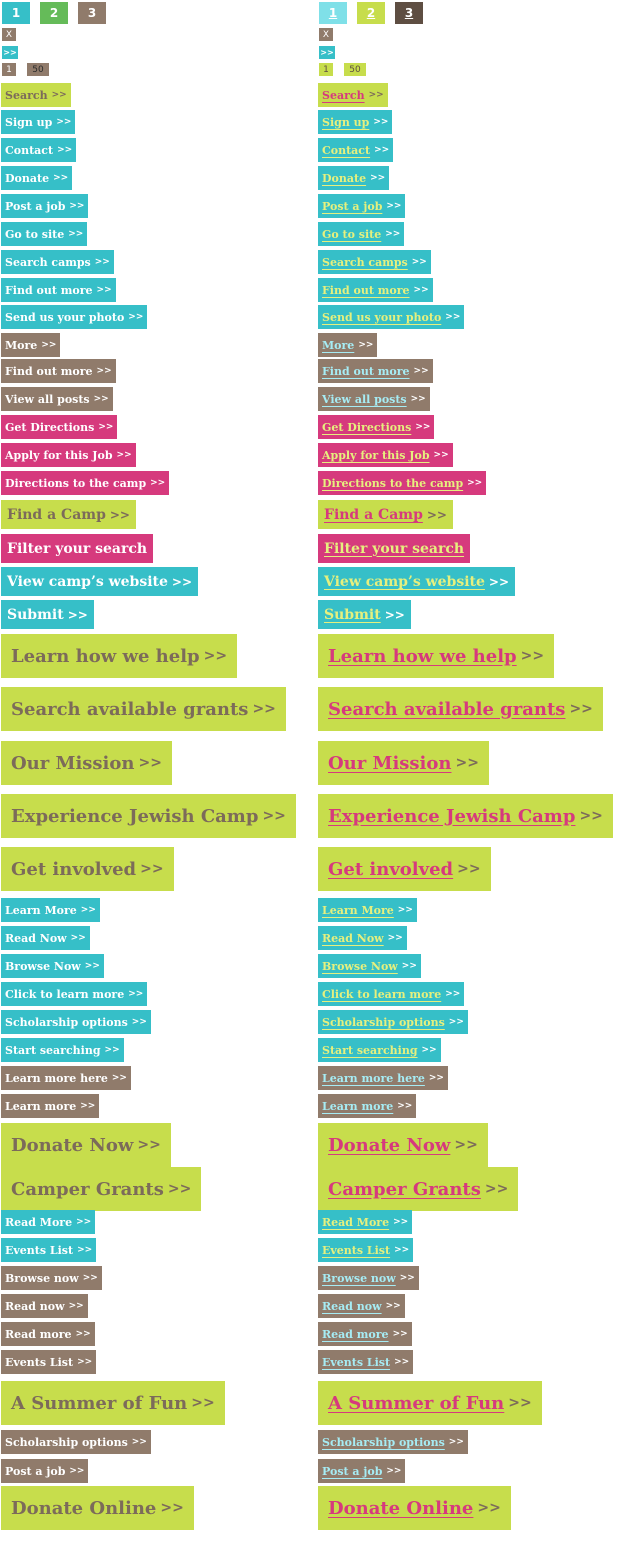 This screenshot has width=634, height=1560. Describe the element at coordinates (402, 1362) in the screenshot. I see `double-chevron-right-icon: >>` at that location.